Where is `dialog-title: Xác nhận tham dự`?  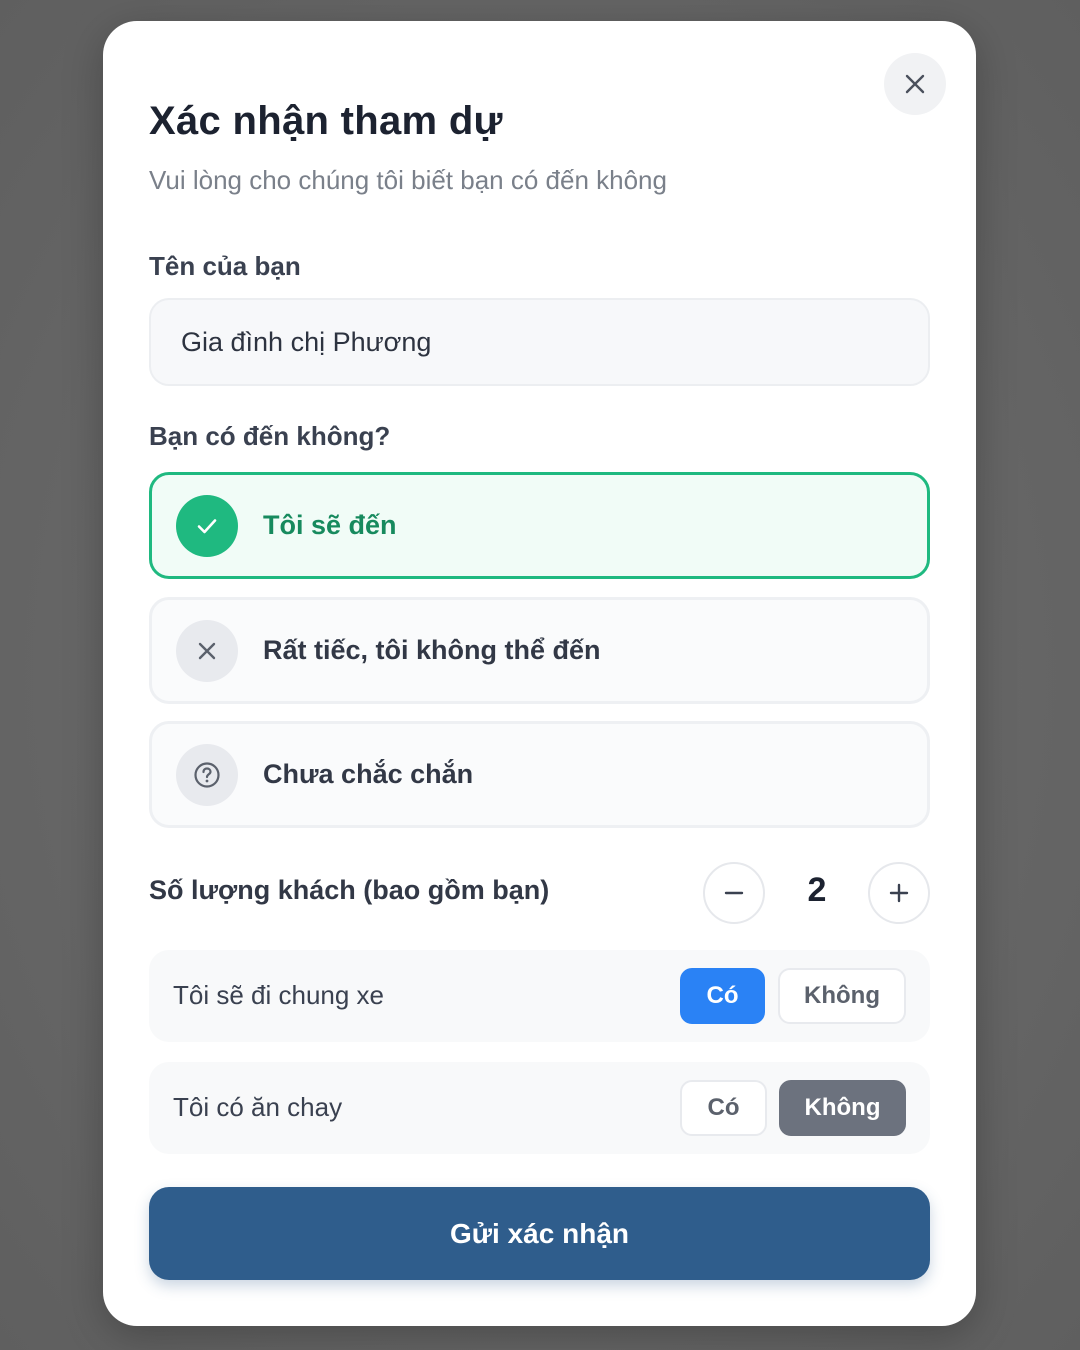 dialog-title: Xác nhận tham dự is located at coordinates (326, 121).